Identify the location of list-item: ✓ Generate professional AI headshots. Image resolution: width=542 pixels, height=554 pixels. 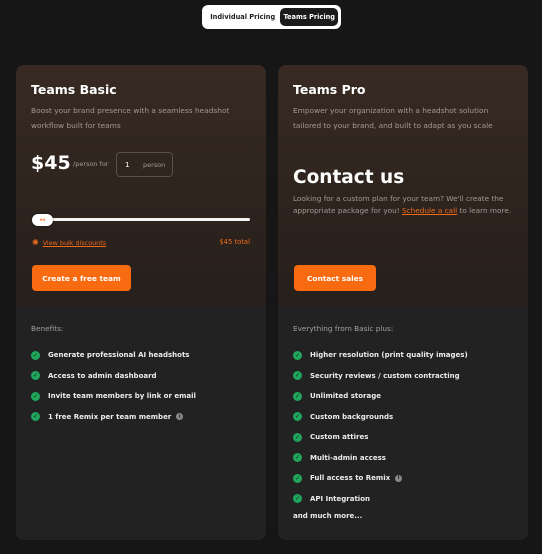
(113, 355).